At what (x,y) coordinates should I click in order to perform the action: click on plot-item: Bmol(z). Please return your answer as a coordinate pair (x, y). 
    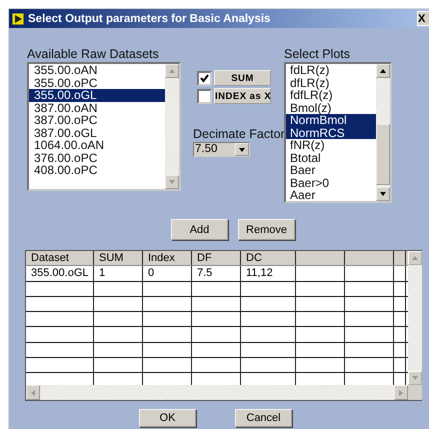
    Looking at the image, I should click on (331, 108).